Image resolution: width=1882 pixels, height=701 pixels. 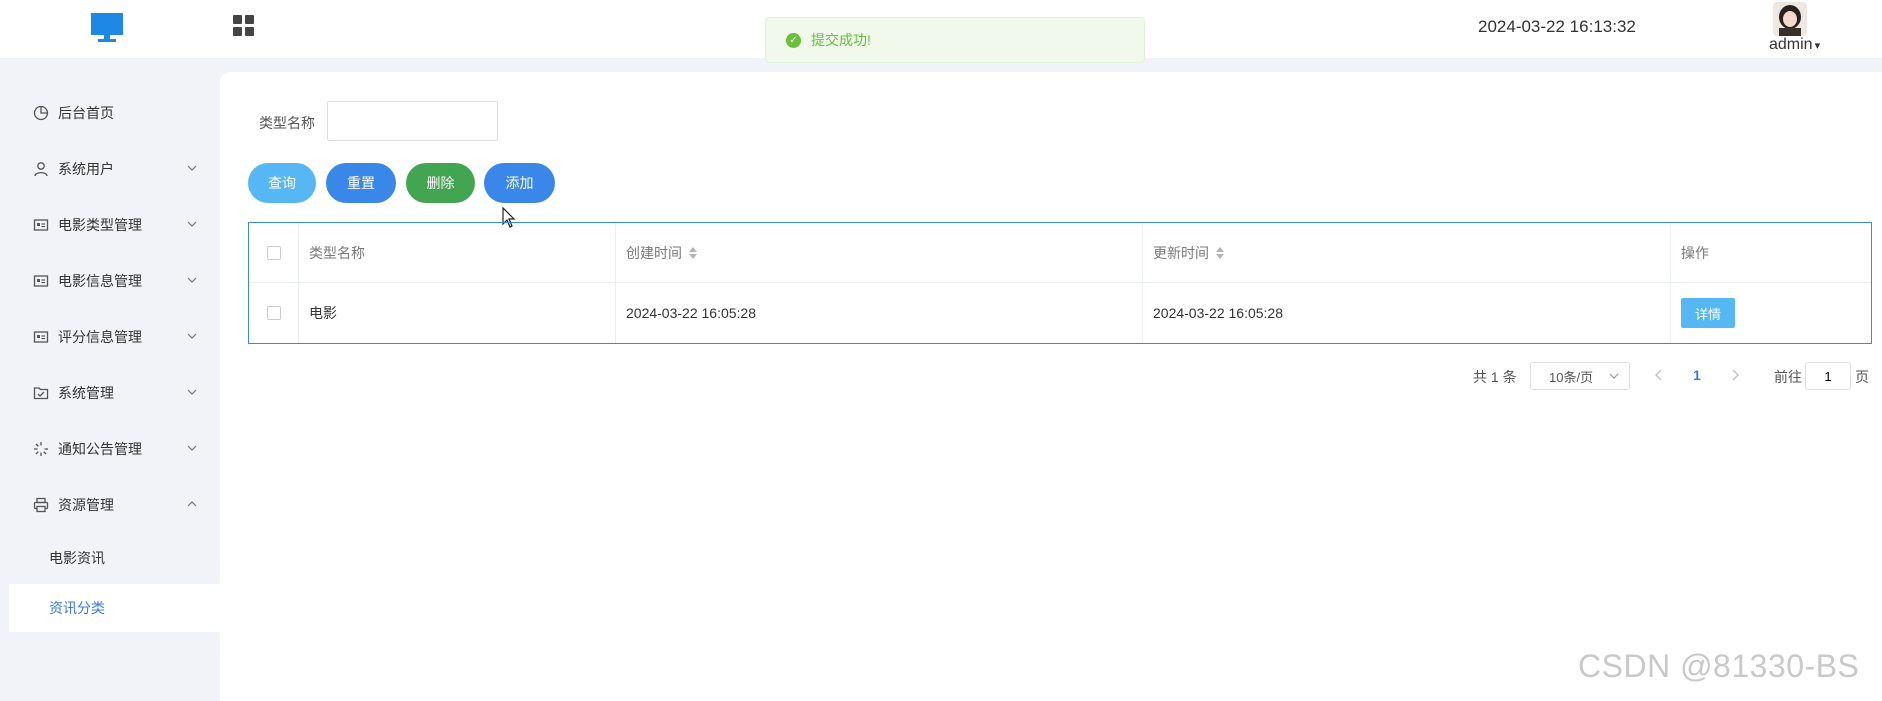 I want to click on toast-message: 提交成功!, so click(x=841, y=40).